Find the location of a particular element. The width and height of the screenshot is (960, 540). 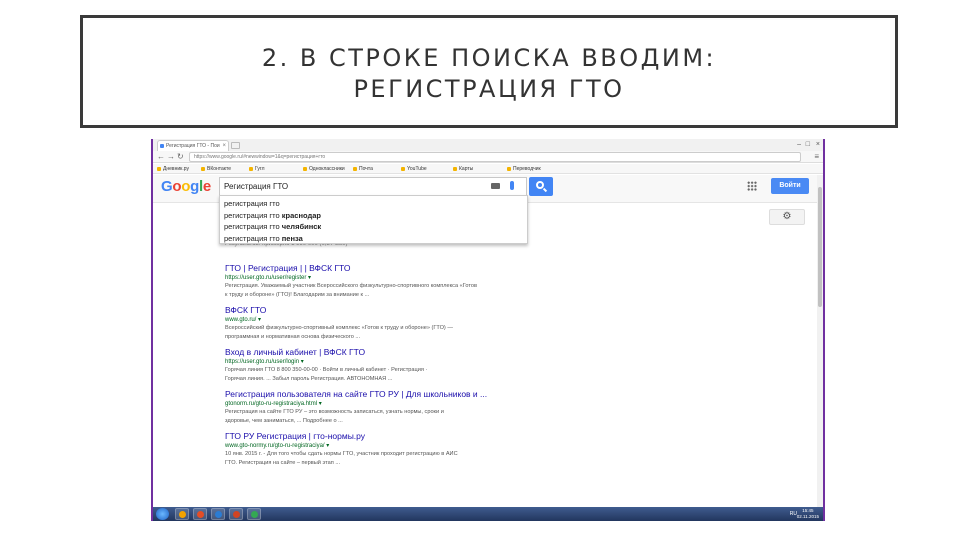

suggestion-item: регистрация гто is located at coordinates (373, 204).